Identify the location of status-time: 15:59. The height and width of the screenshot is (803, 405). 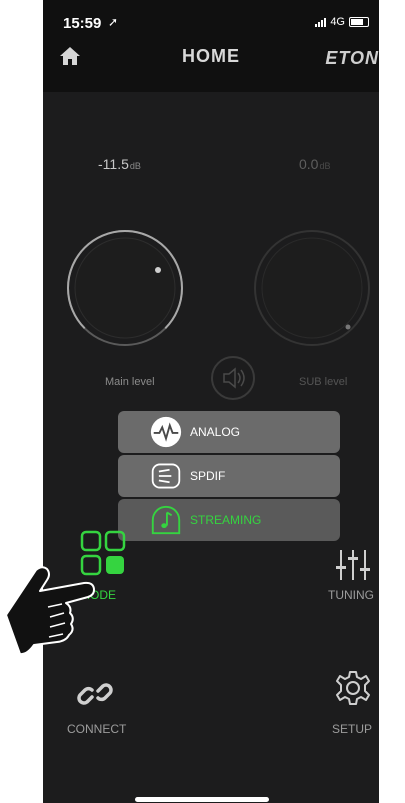
(82, 23).